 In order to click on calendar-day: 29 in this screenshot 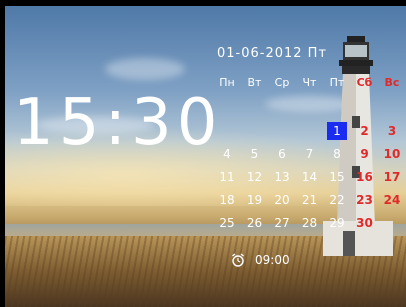, I will do `click(337, 223)`.